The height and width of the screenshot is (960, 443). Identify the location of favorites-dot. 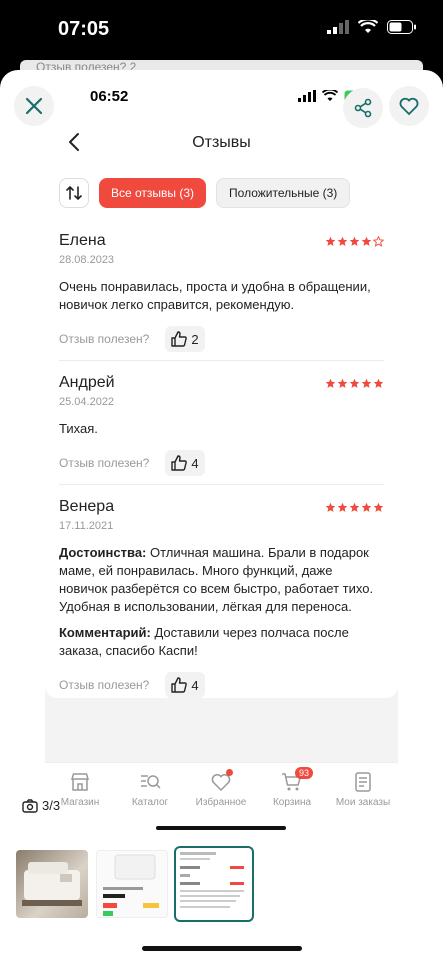
(229, 772).